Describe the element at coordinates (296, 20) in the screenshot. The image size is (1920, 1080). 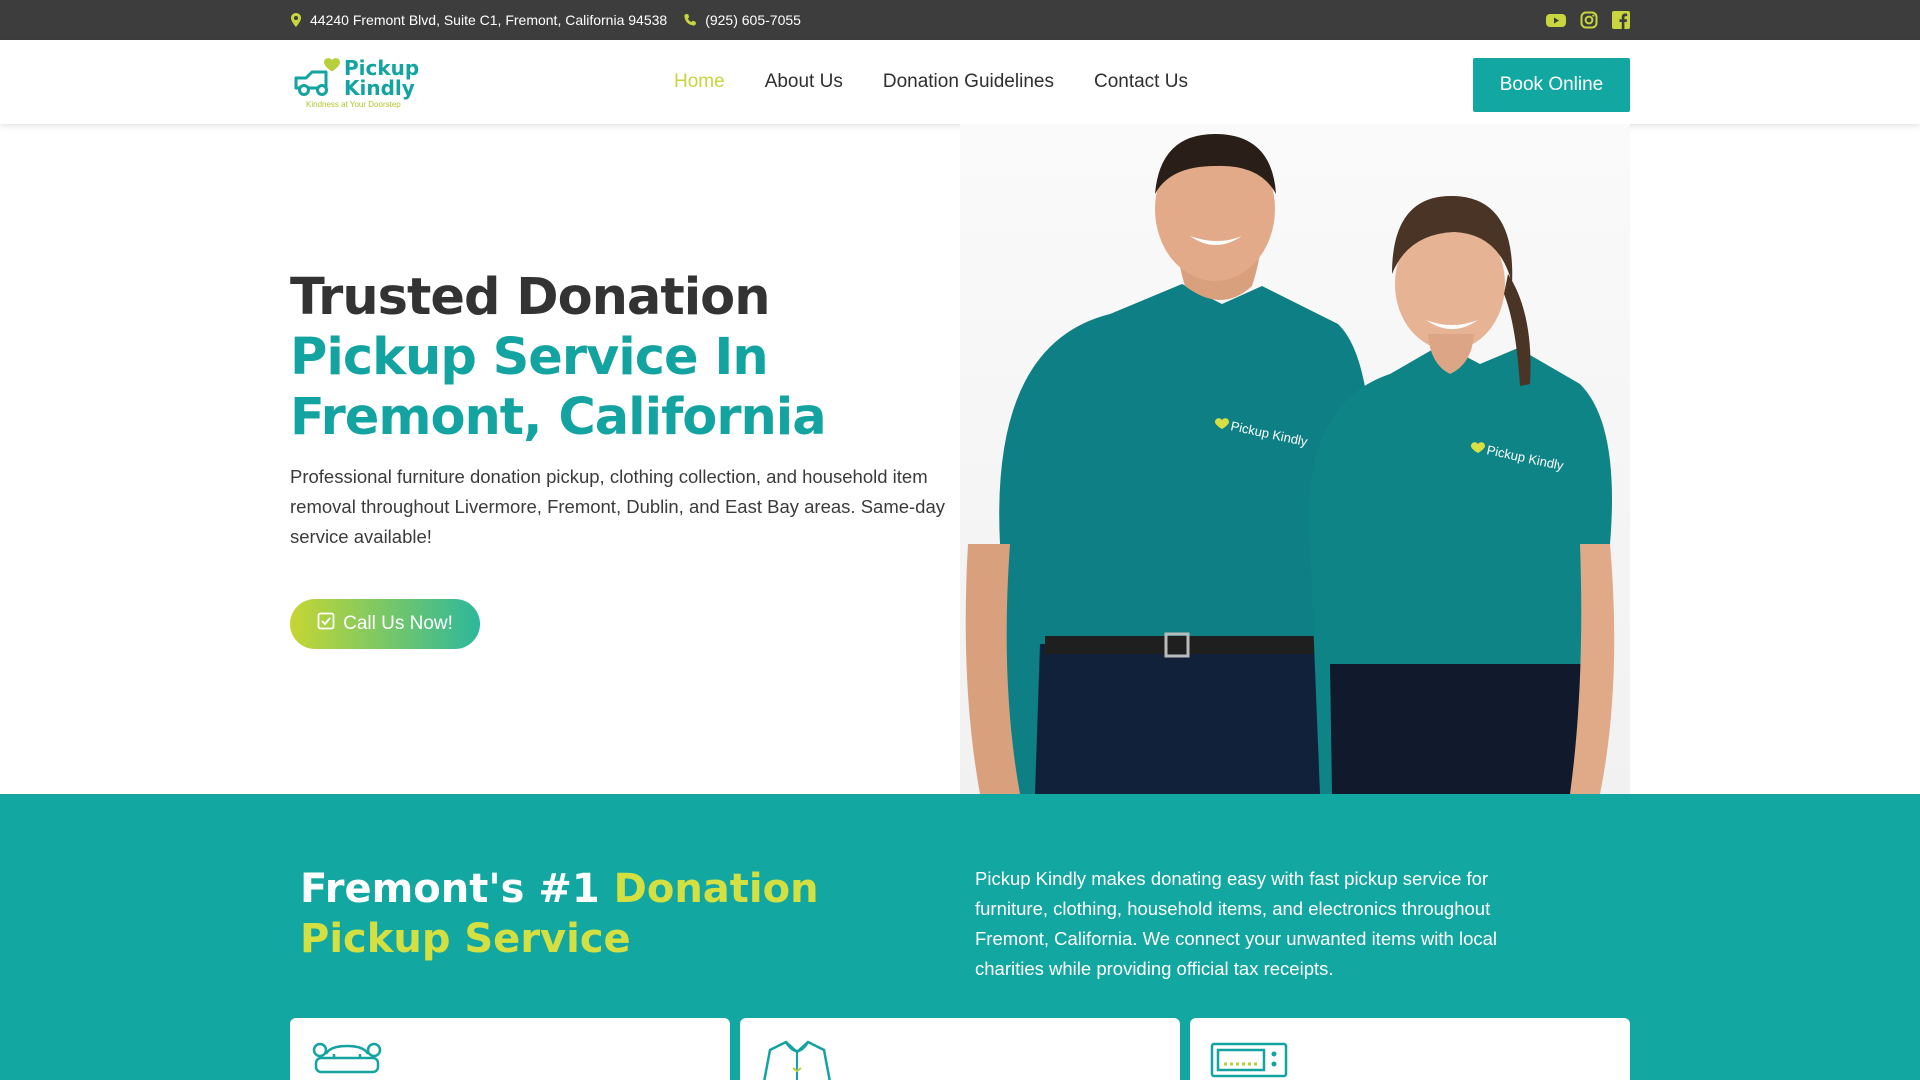
I see `location-pin-icon` at that location.